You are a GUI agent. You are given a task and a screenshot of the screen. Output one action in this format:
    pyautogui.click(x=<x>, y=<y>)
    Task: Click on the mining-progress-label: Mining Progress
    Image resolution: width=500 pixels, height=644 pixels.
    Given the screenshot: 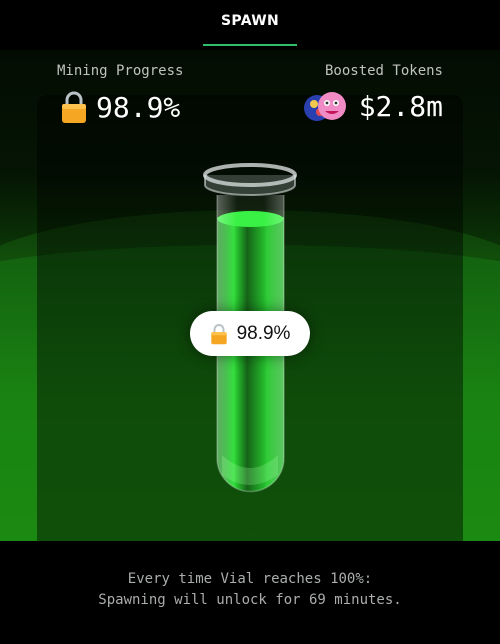 What is the action you would take?
    pyautogui.click(x=120, y=71)
    